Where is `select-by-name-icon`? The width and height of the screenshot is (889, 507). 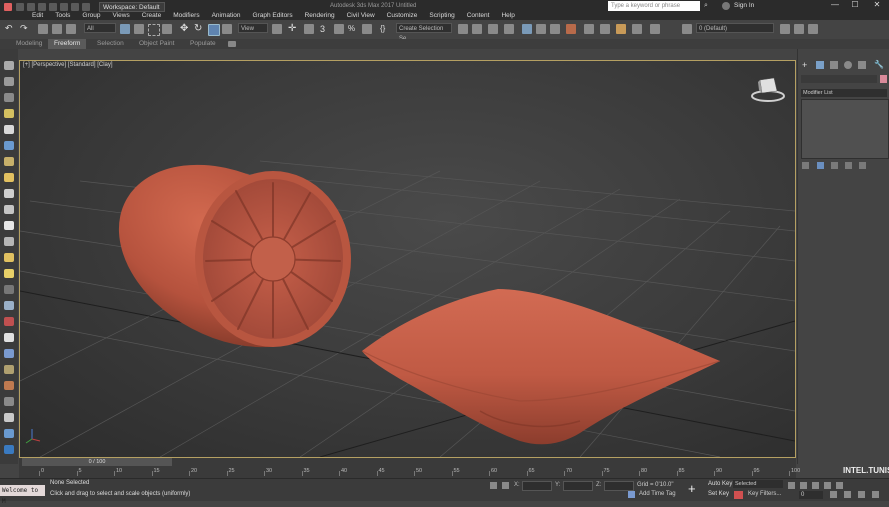 select-by-name-icon is located at coordinates (139, 29).